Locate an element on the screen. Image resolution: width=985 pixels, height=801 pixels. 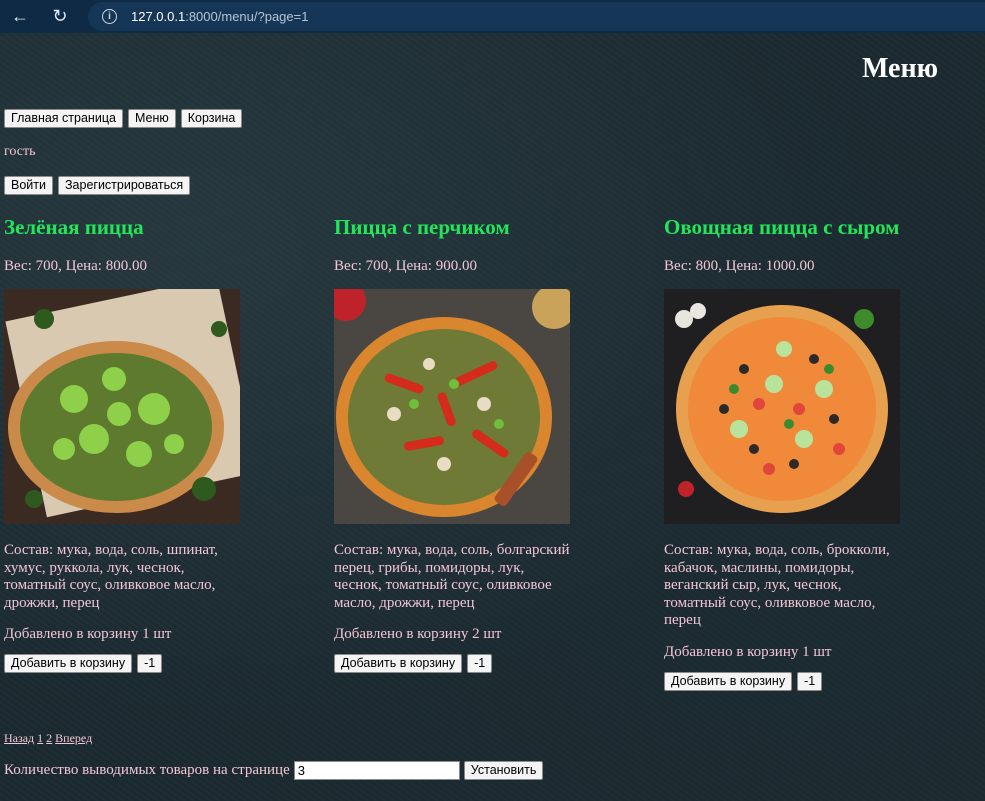
product-title: Овощная пицца с сыром is located at coordinates (782, 227).